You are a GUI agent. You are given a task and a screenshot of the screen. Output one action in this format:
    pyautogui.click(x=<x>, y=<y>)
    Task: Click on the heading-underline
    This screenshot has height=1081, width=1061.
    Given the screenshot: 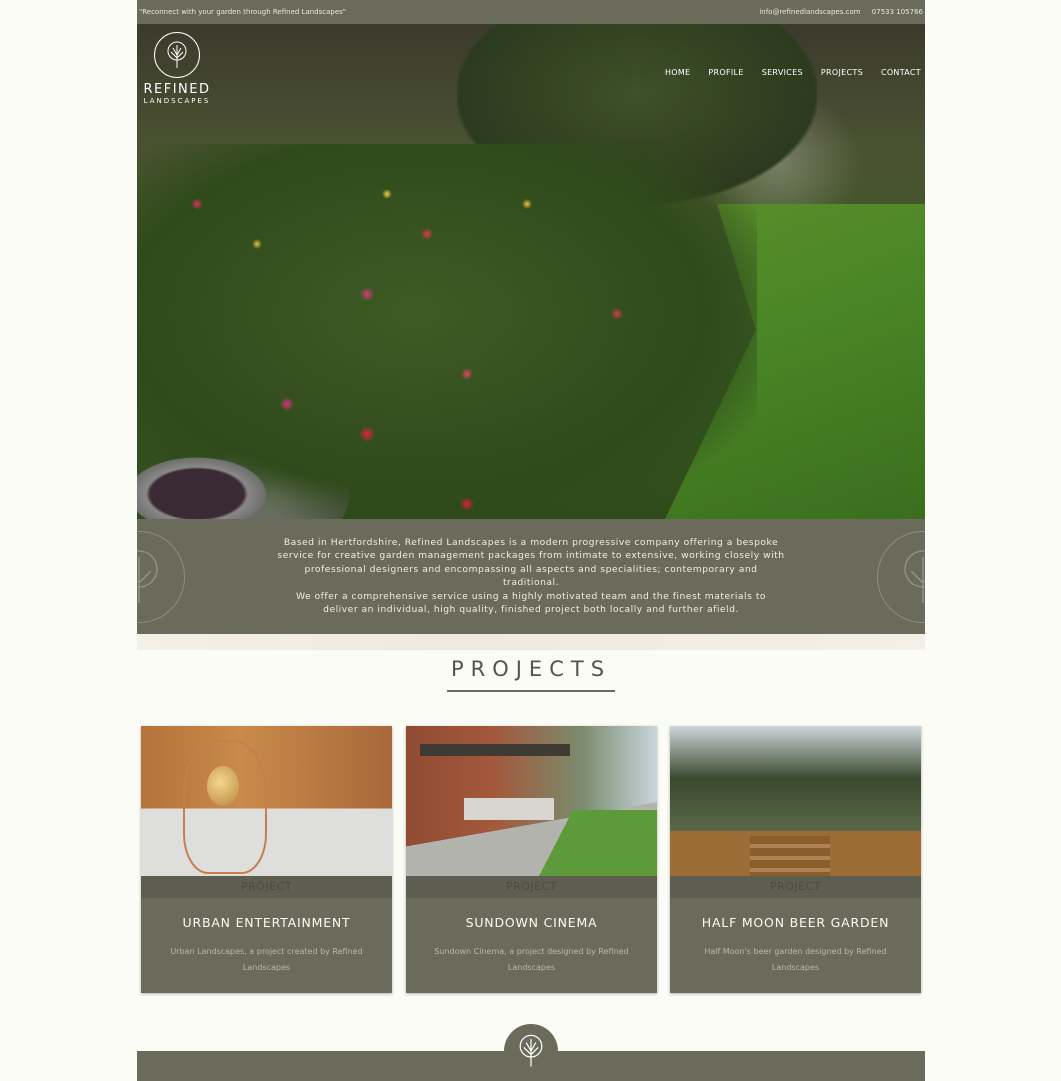 What is the action you would take?
    pyautogui.click(x=531, y=691)
    